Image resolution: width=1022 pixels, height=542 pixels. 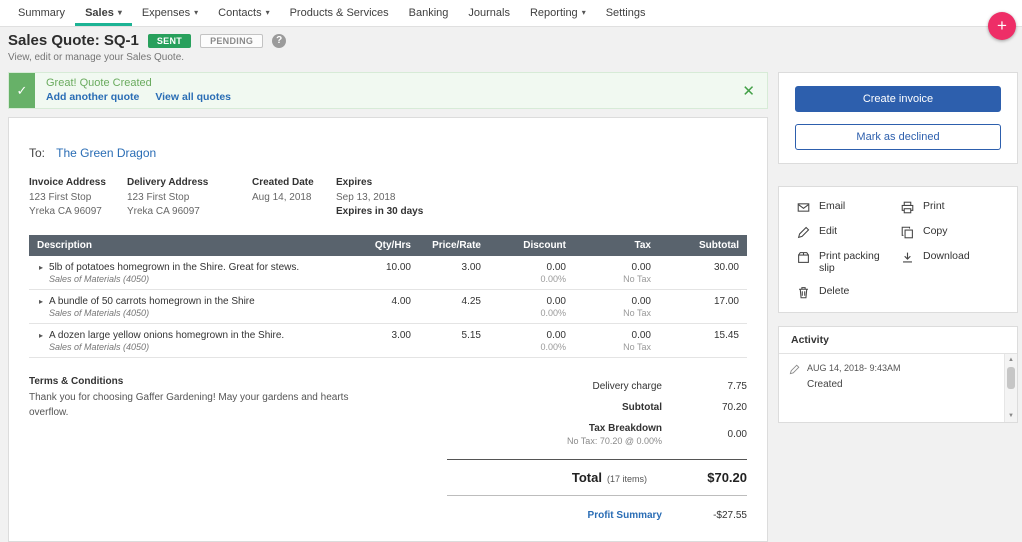 What do you see at coordinates (73, 40) in the screenshot?
I see `page-title: Sales Quote: SQ-1` at bounding box center [73, 40].